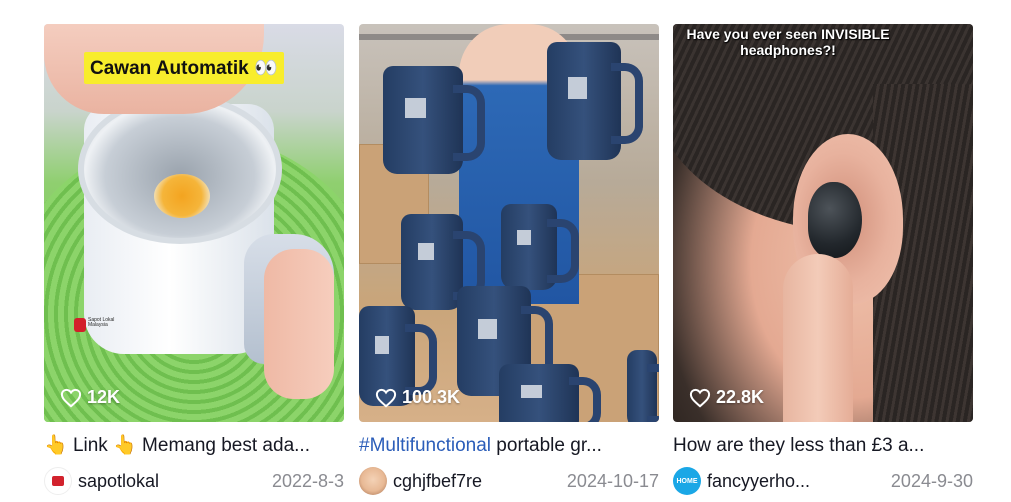 Image resolution: width=1011 pixels, height=502 pixels. What do you see at coordinates (184, 68) in the screenshot?
I see `overlay-caption: Cawan Automatik 👀` at bounding box center [184, 68].